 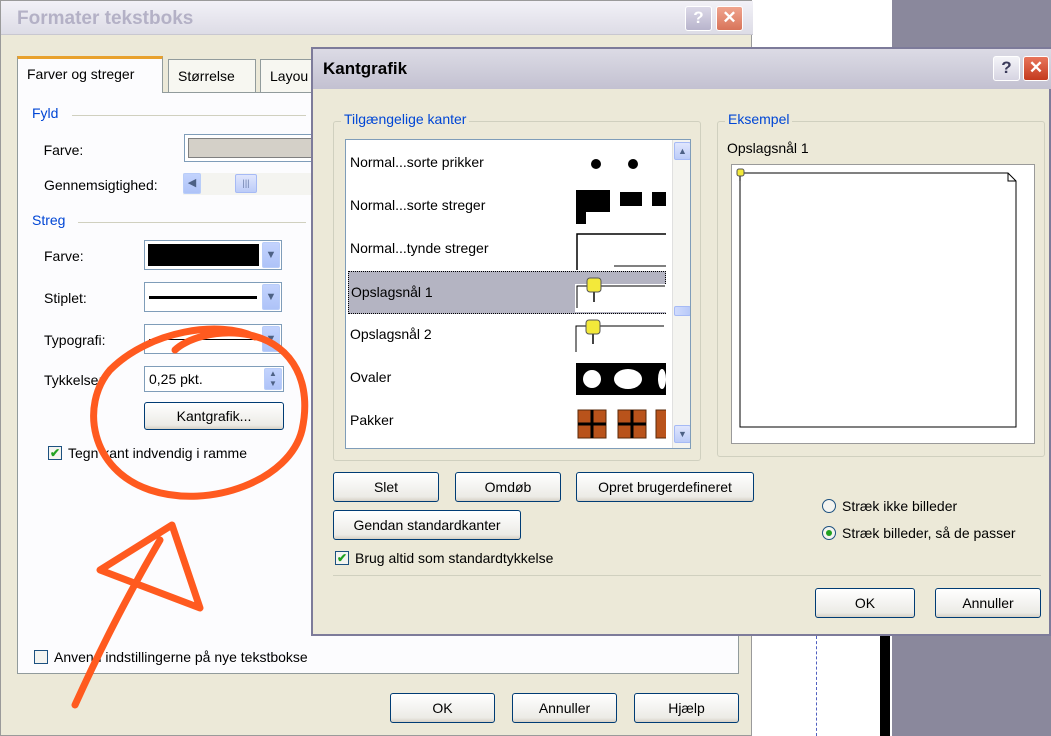 What do you see at coordinates (454, 558) in the screenshot?
I see `always-default-label: Brug altid som standardtykkelse` at bounding box center [454, 558].